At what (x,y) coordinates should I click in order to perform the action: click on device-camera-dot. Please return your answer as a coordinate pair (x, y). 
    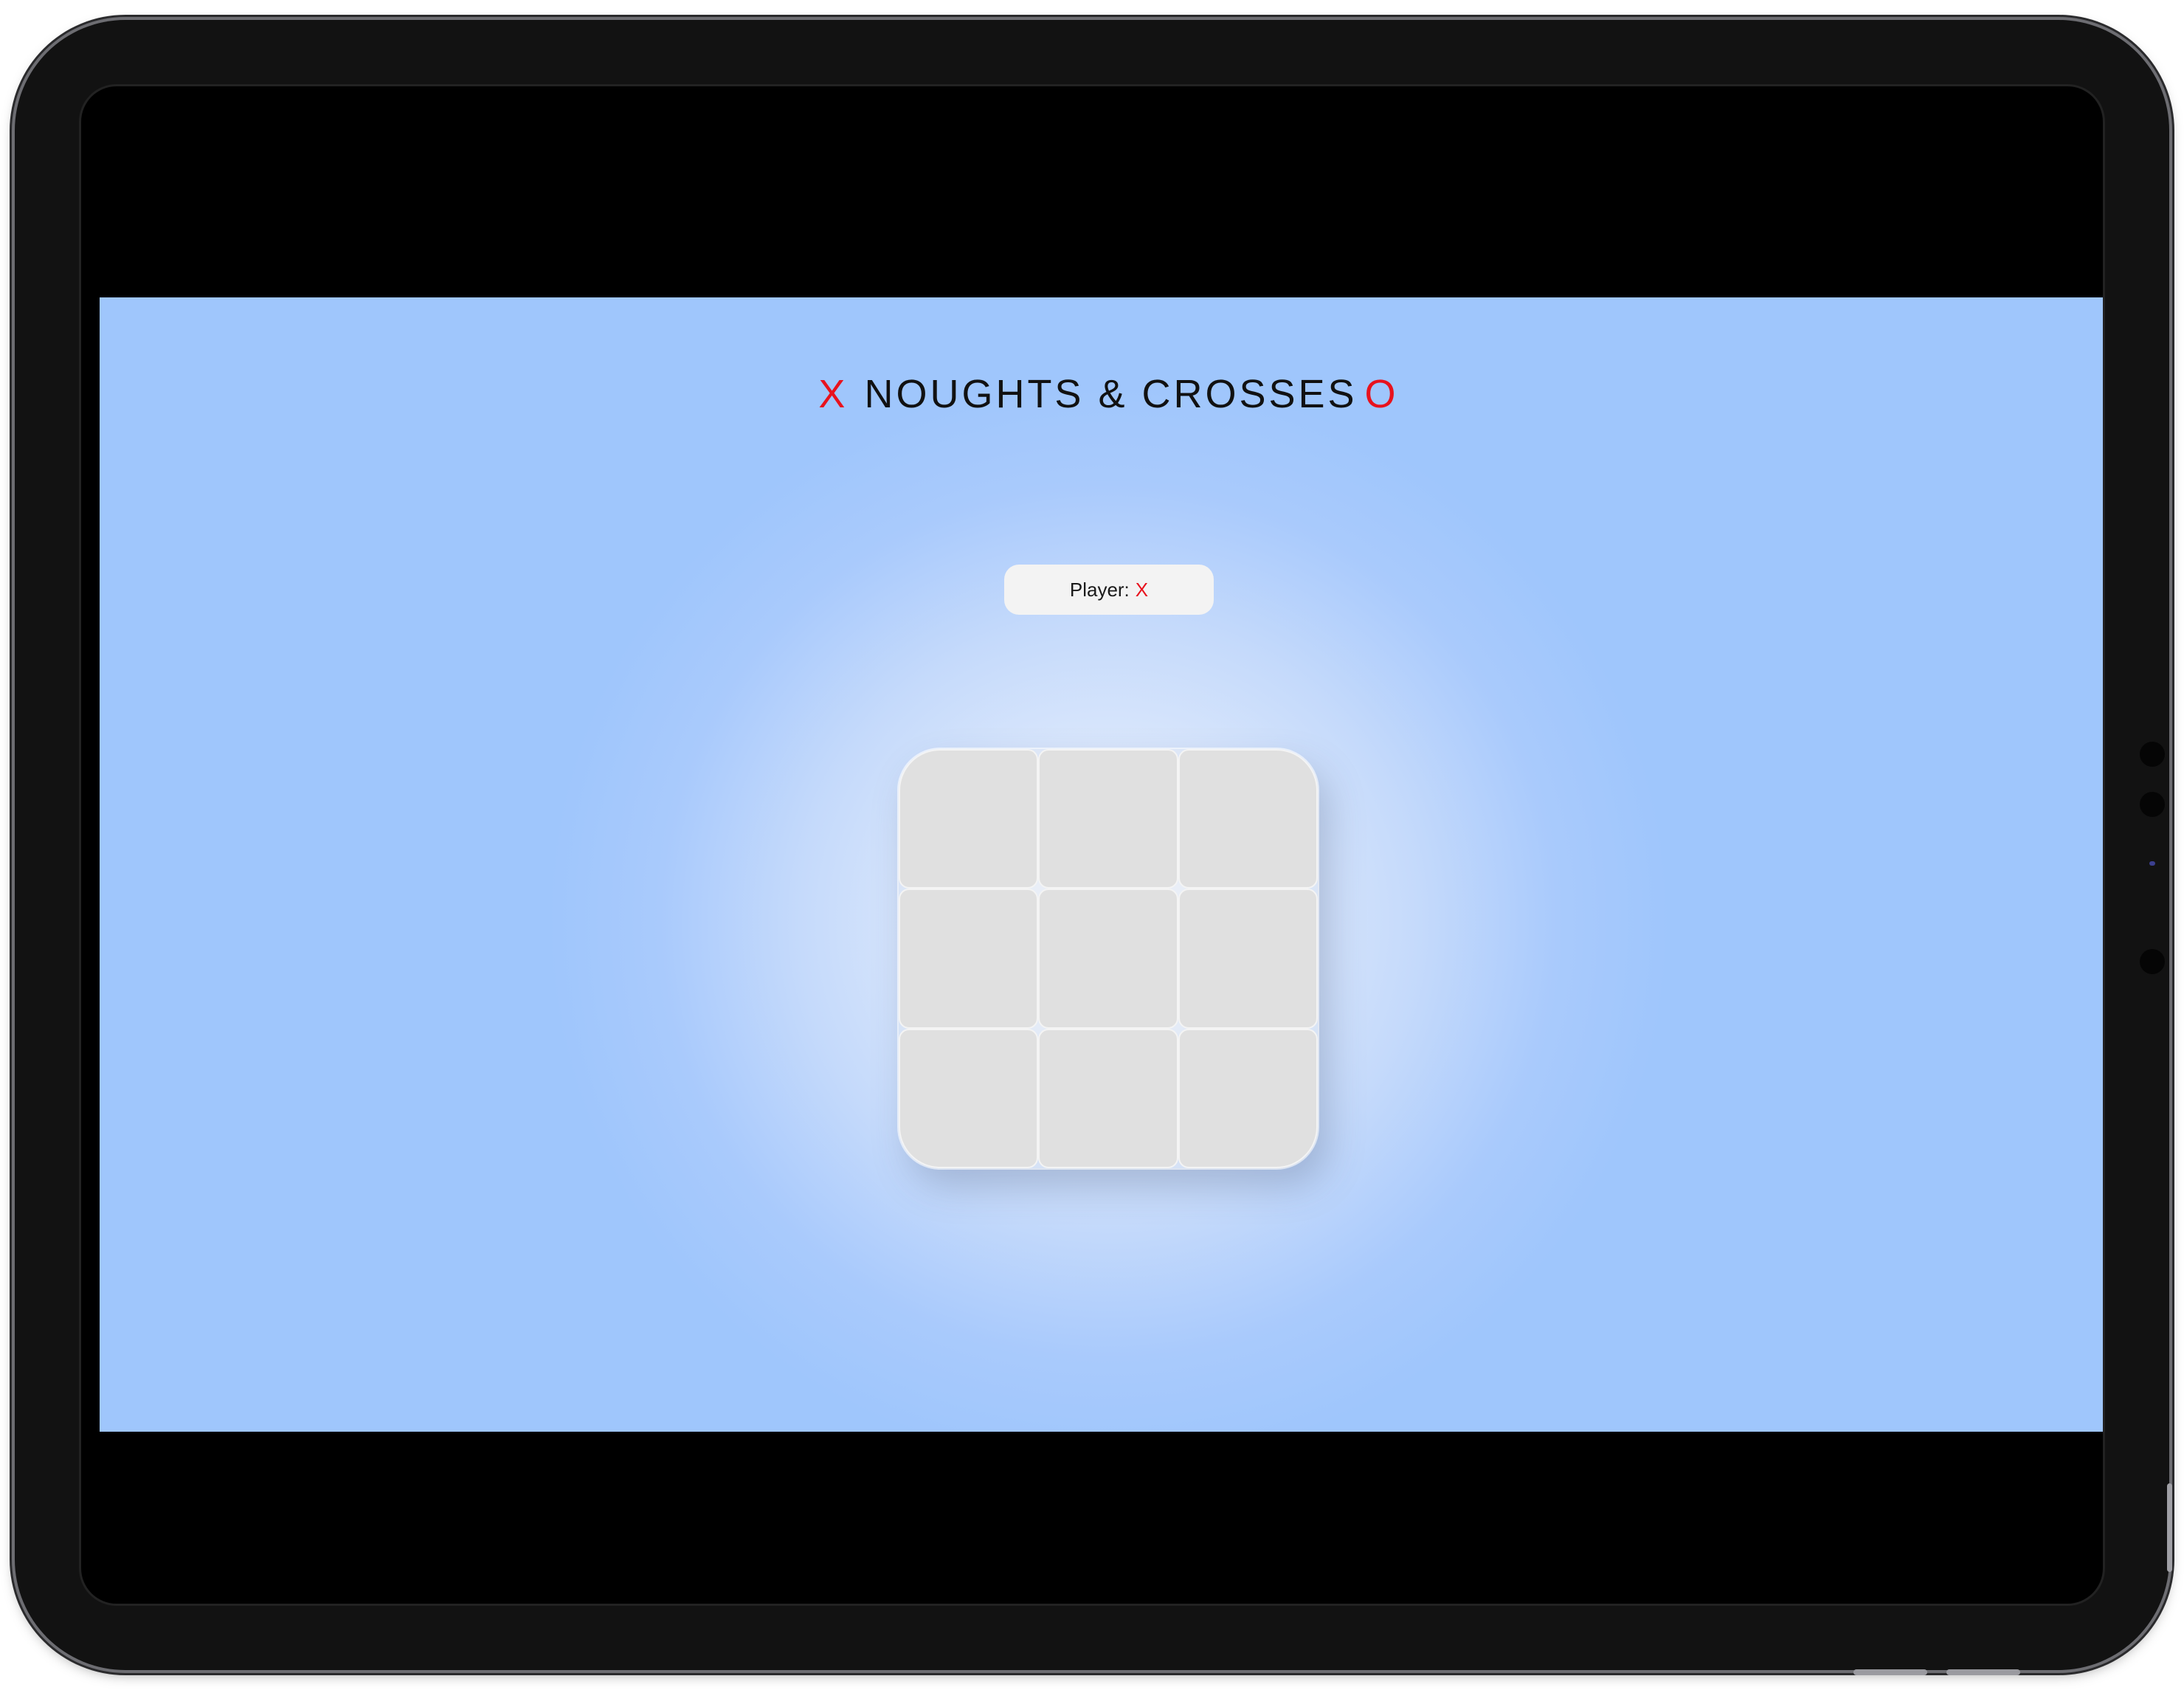
    Looking at the image, I should click on (2152, 755).